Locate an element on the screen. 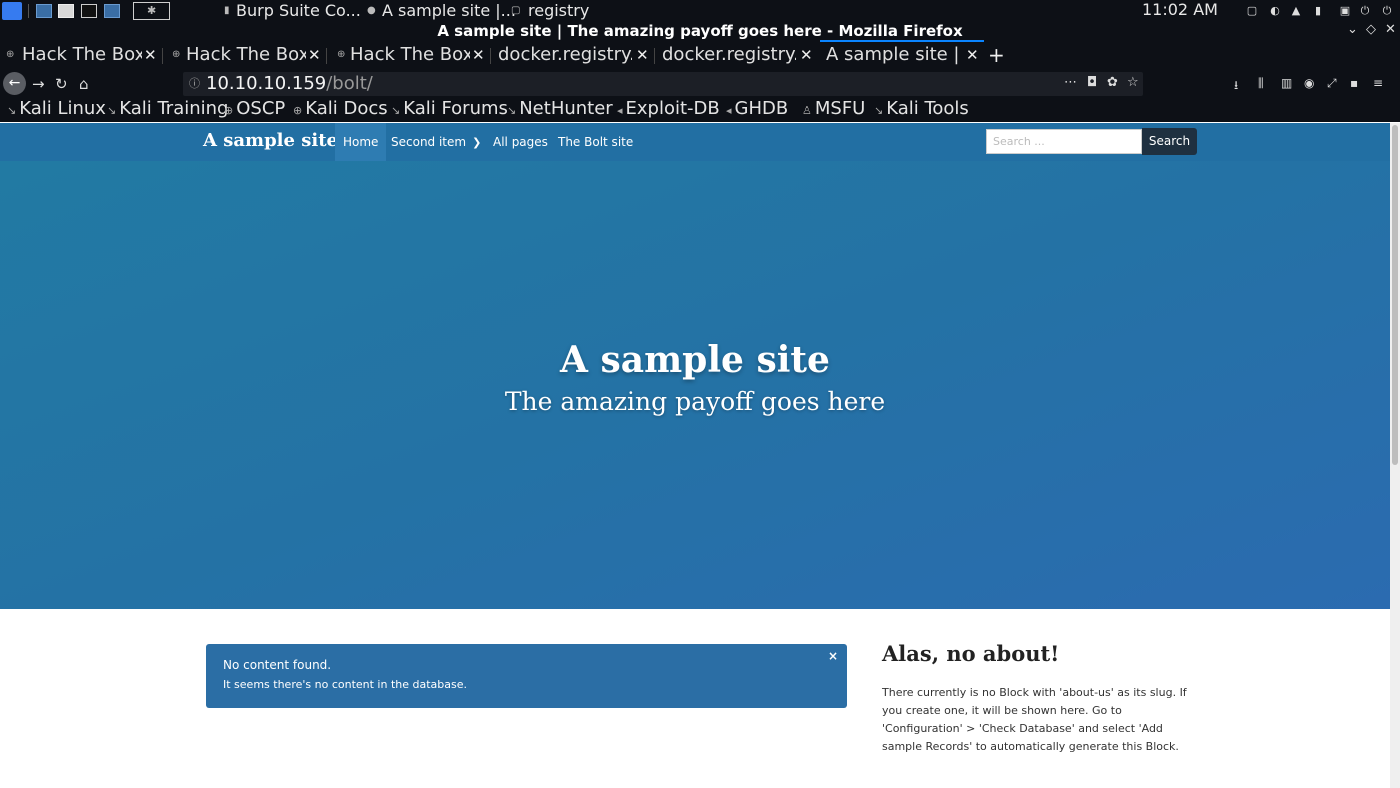 The width and height of the screenshot is (1400, 788). sidebar-icon: ▥ is located at coordinates (1286, 83).